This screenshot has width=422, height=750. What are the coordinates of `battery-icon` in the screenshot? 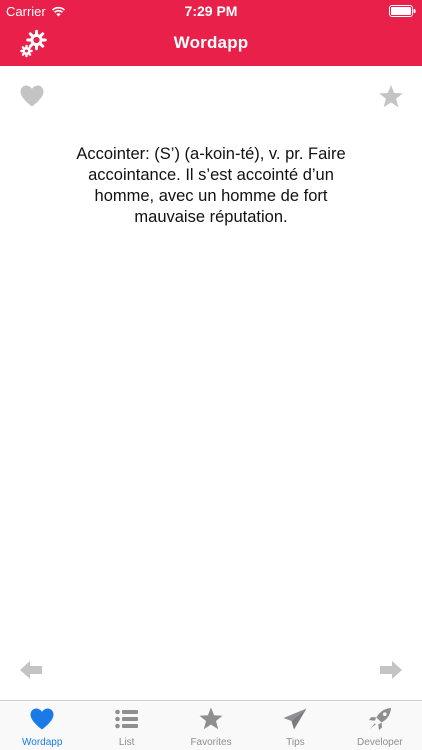 It's located at (402, 12).